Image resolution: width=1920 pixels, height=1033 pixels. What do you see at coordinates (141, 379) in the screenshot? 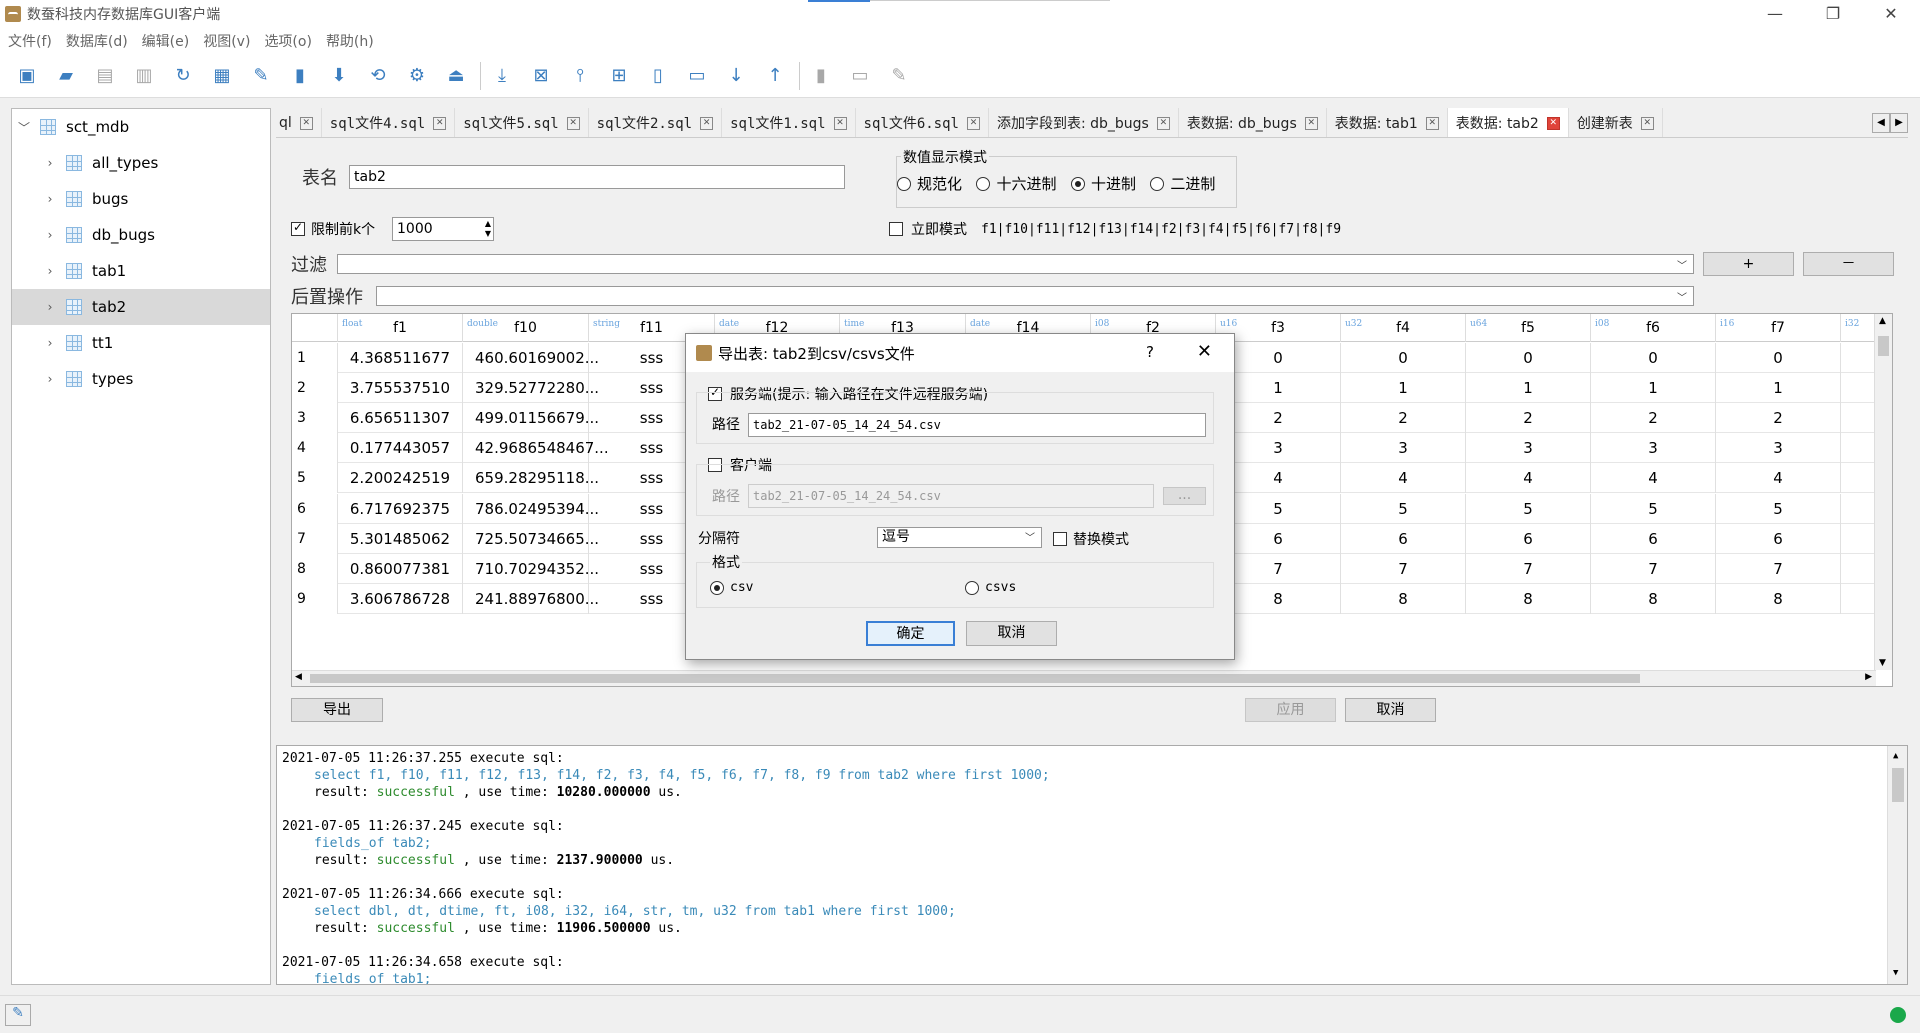
I see `tree-item-types: › types` at bounding box center [141, 379].